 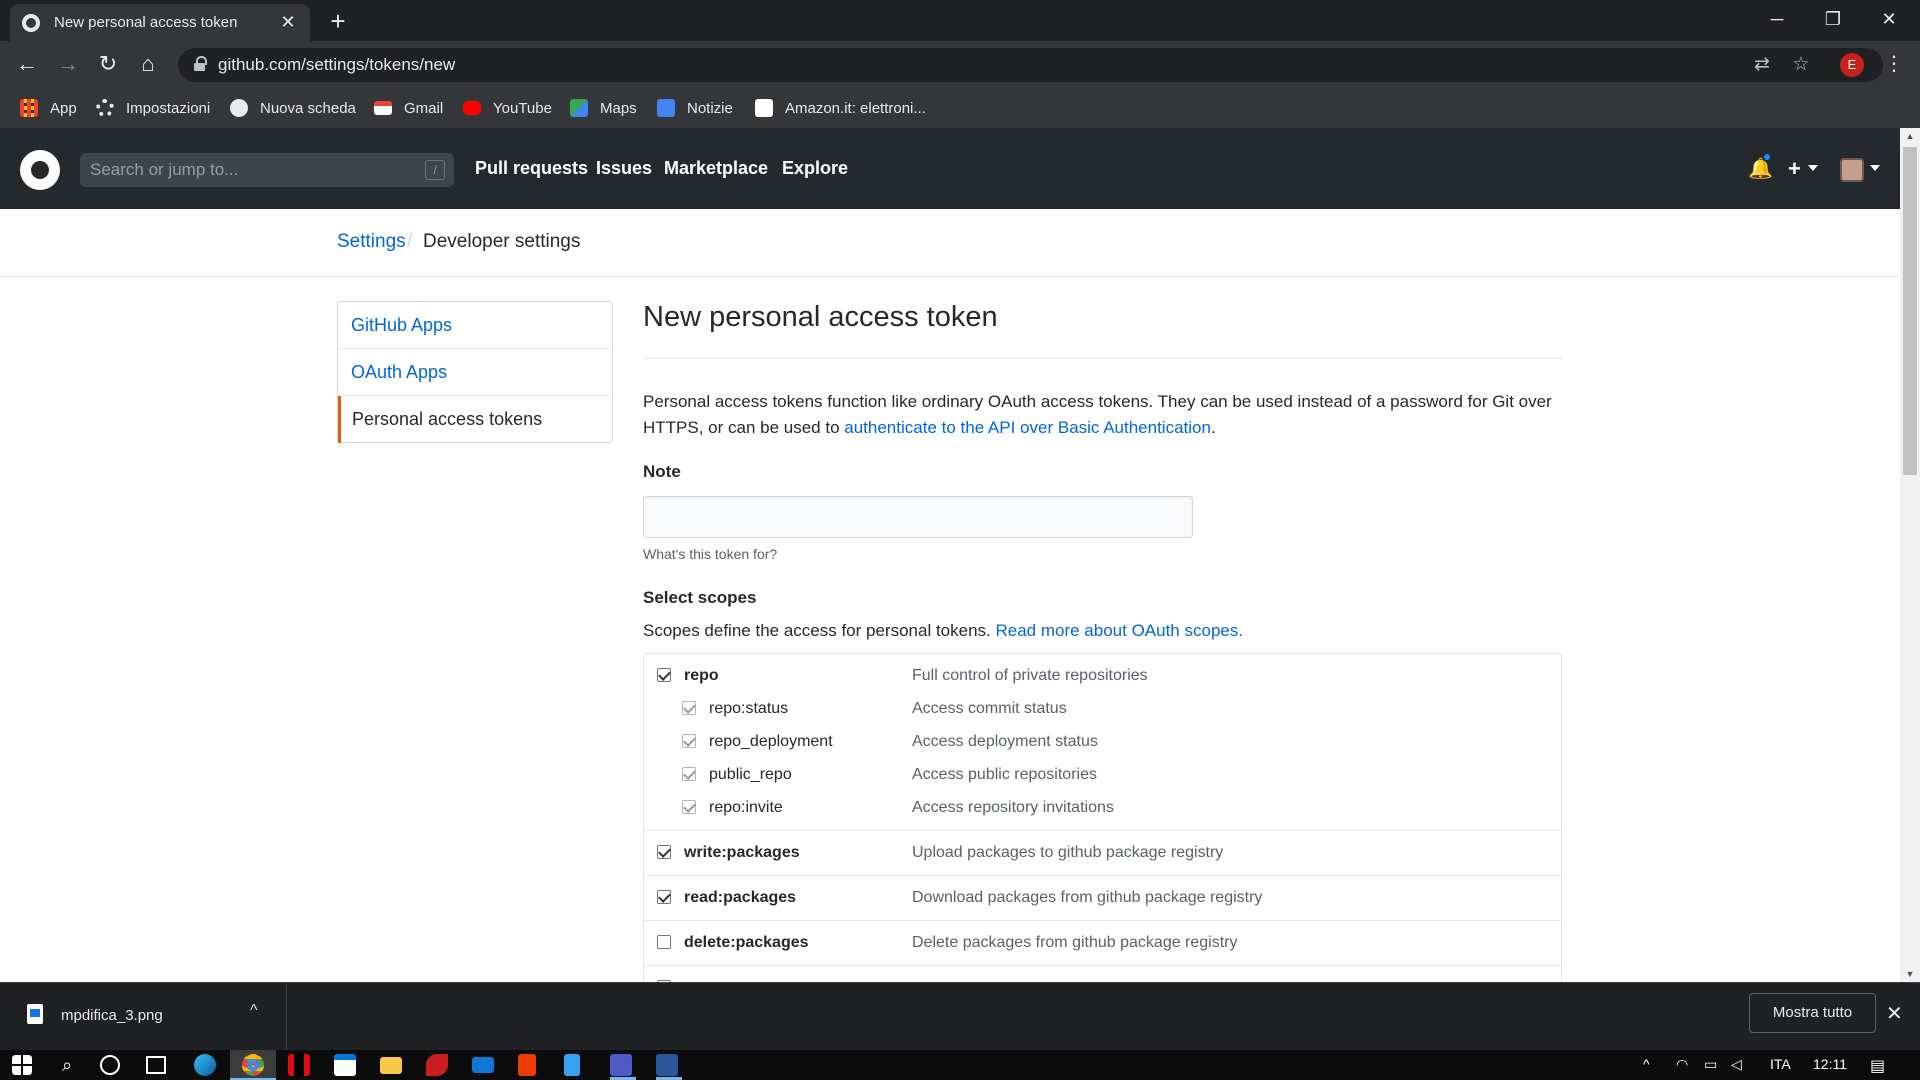 What do you see at coordinates (1801, 65) in the screenshot?
I see `bookmark-star-icon: ☆` at bounding box center [1801, 65].